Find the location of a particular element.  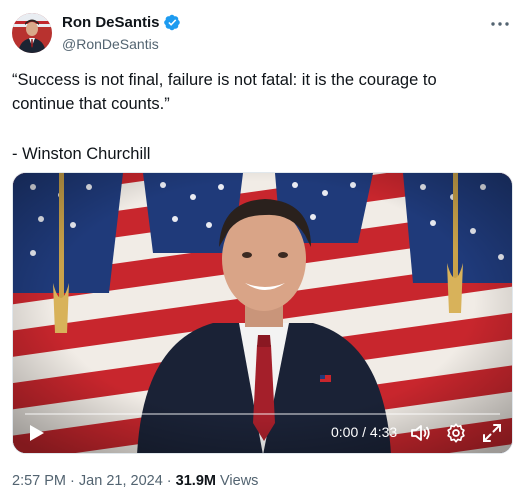

views-label: Views is located at coordinates (239, 481).